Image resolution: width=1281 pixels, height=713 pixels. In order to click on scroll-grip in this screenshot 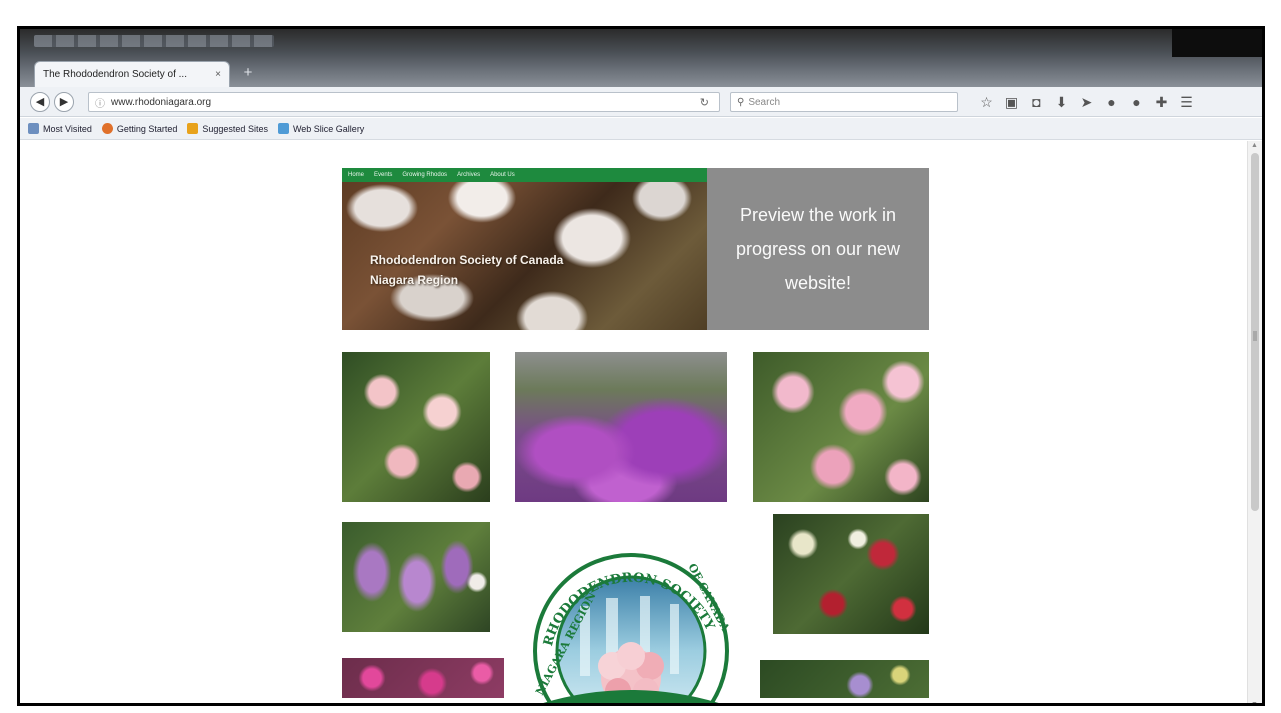, I will do `click(1255, 336)`.